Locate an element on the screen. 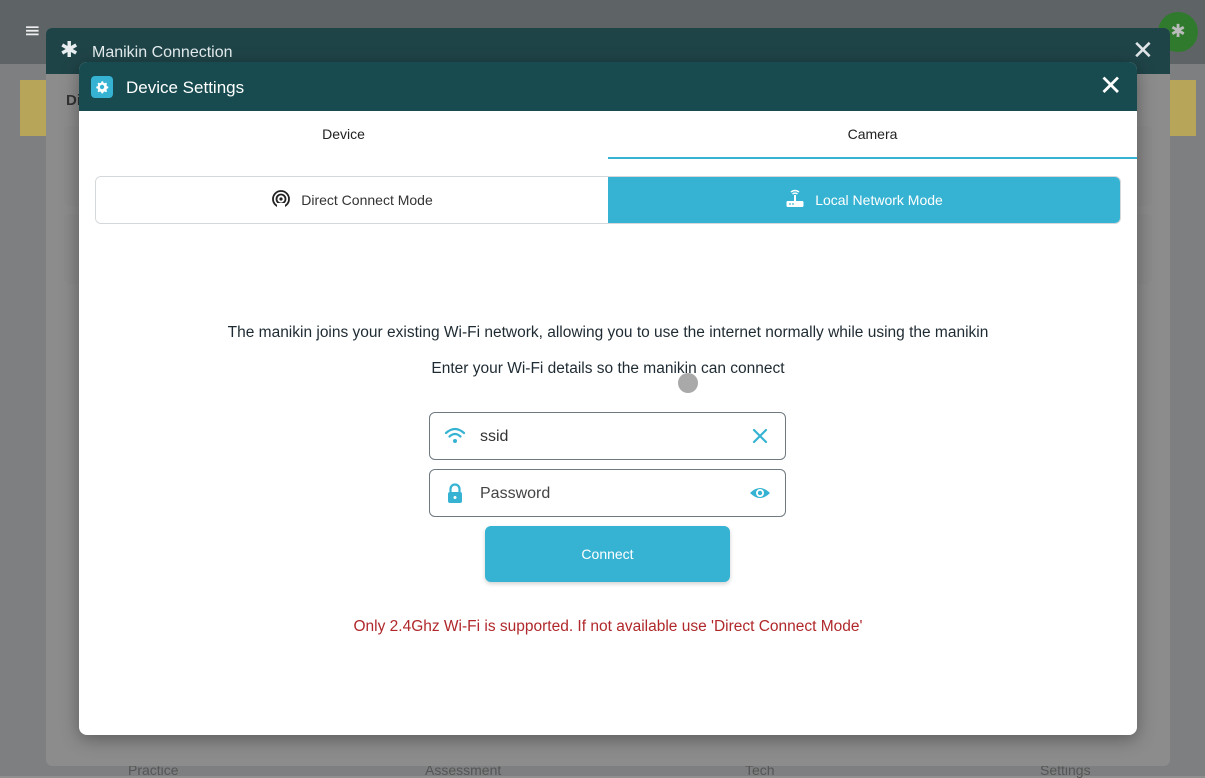 The height and width of the screenshot is (778, 1205). password-field is located at coordinates (607, 493).